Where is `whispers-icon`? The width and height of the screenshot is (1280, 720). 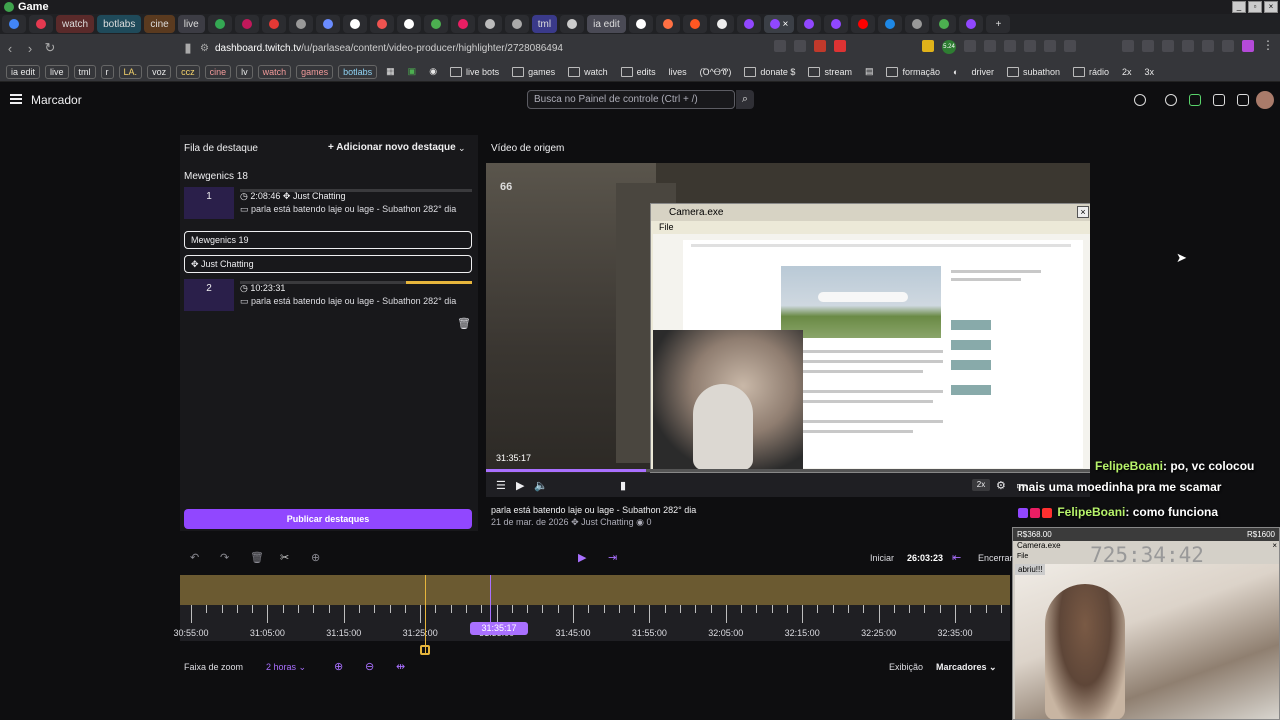 whispers-icon is located at coordinates (1243, 100).